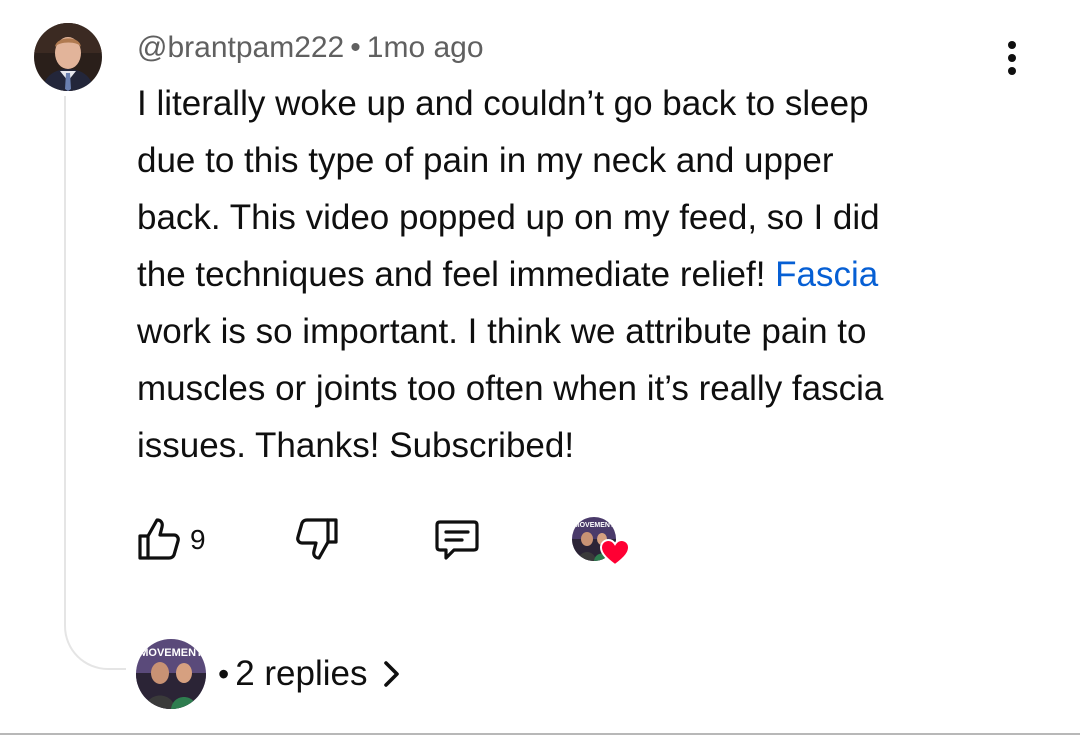 Image resolution: width=1080 pixels, height=737 pixels. I want to click on creator-heart-icon: MOVEMENT, so click(602, 543).